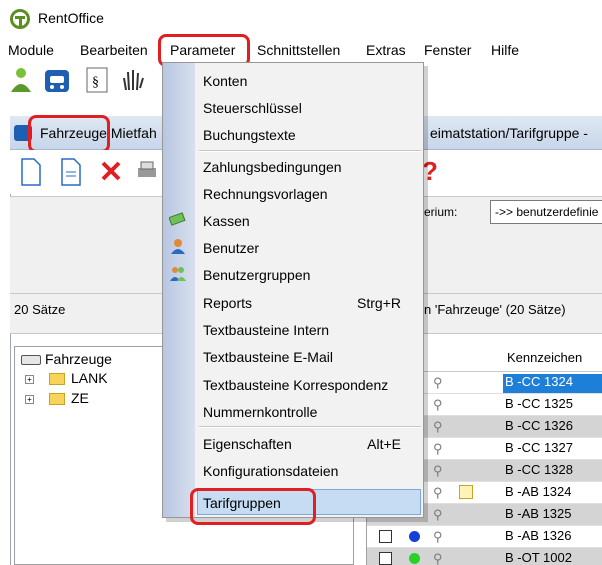 The width and height of the screenshot is (602, 565). What do you see at coordinates (312, 167) in the screenshot?
I see `menu-item-zahlungsbedingungen: Zahlungsbedingungen` at bounding box center [312, 167].